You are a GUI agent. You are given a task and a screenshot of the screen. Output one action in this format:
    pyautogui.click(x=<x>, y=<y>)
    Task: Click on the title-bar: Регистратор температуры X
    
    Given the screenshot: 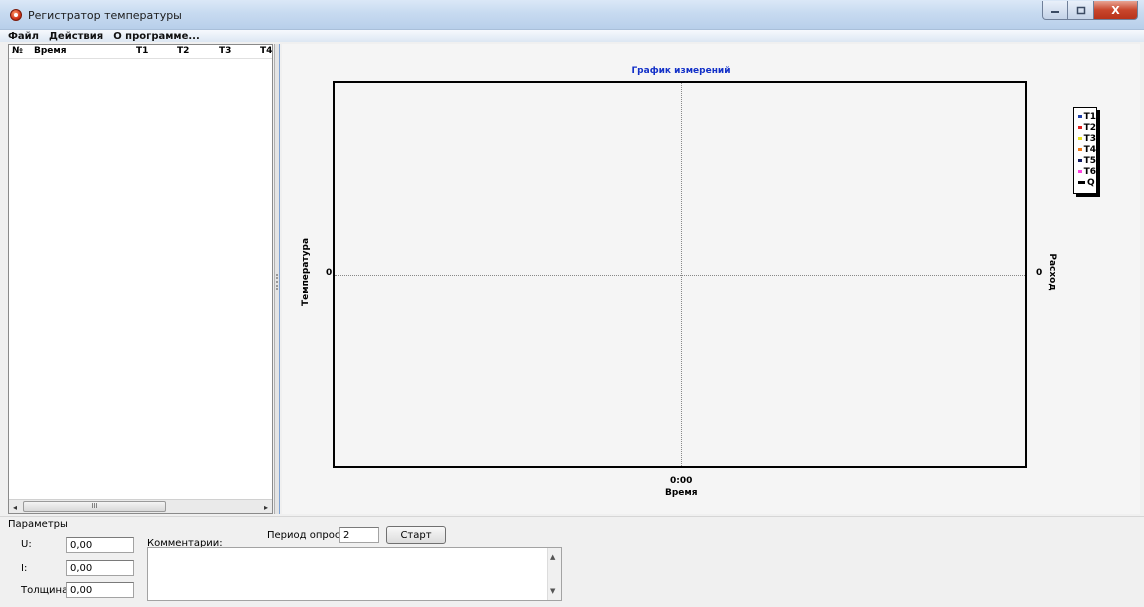 What is the action you would take?
    pyautogui.click(x=572, y=15)
    